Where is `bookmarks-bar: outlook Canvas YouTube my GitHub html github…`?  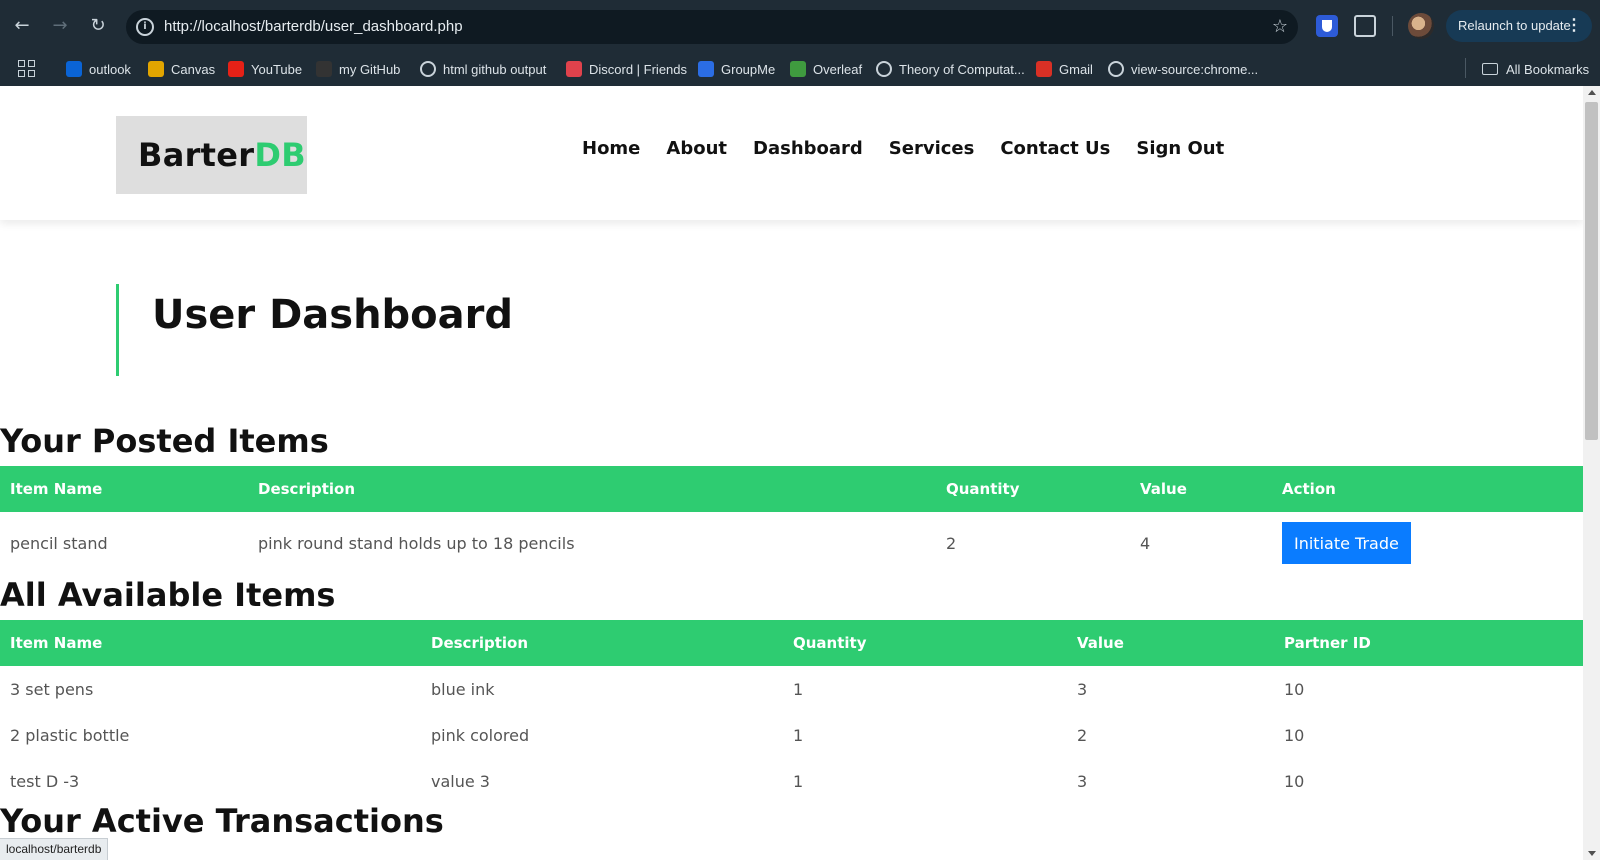 bookmarks-bar: outlook Canvas YouTube my GitHub html github… is located at coordinates (800, 69).